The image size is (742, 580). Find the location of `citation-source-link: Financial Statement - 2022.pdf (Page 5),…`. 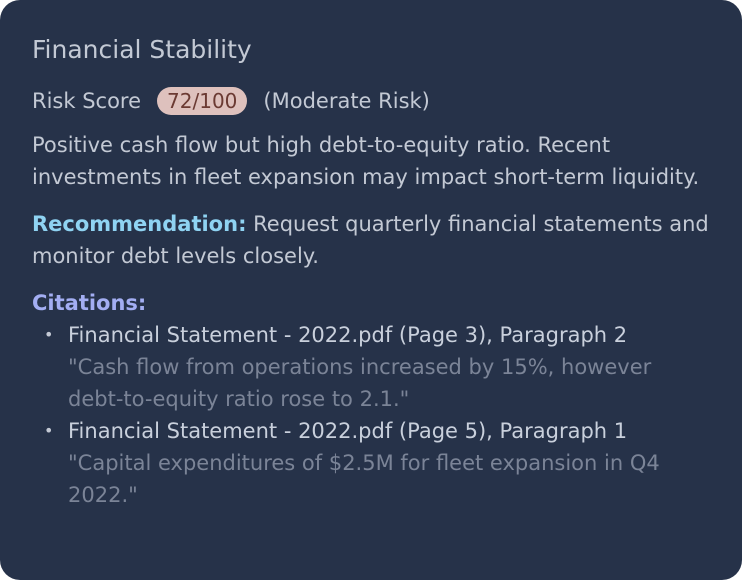

citation-source-link: Financial Statement - 2022.pdf (Page 5),… is located at coordinates (389, 431).